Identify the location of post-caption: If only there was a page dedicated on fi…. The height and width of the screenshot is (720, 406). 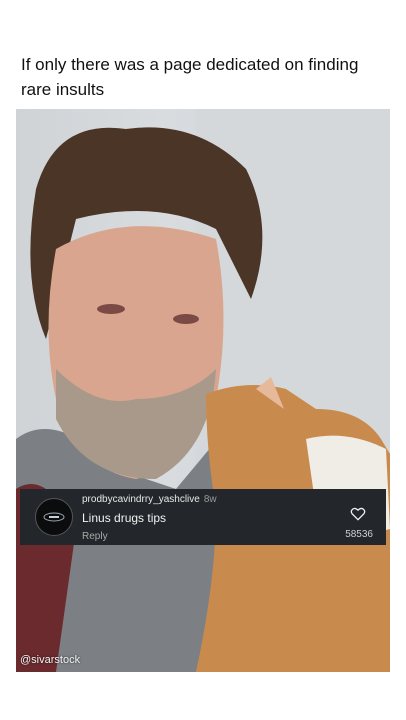
(190, 77).